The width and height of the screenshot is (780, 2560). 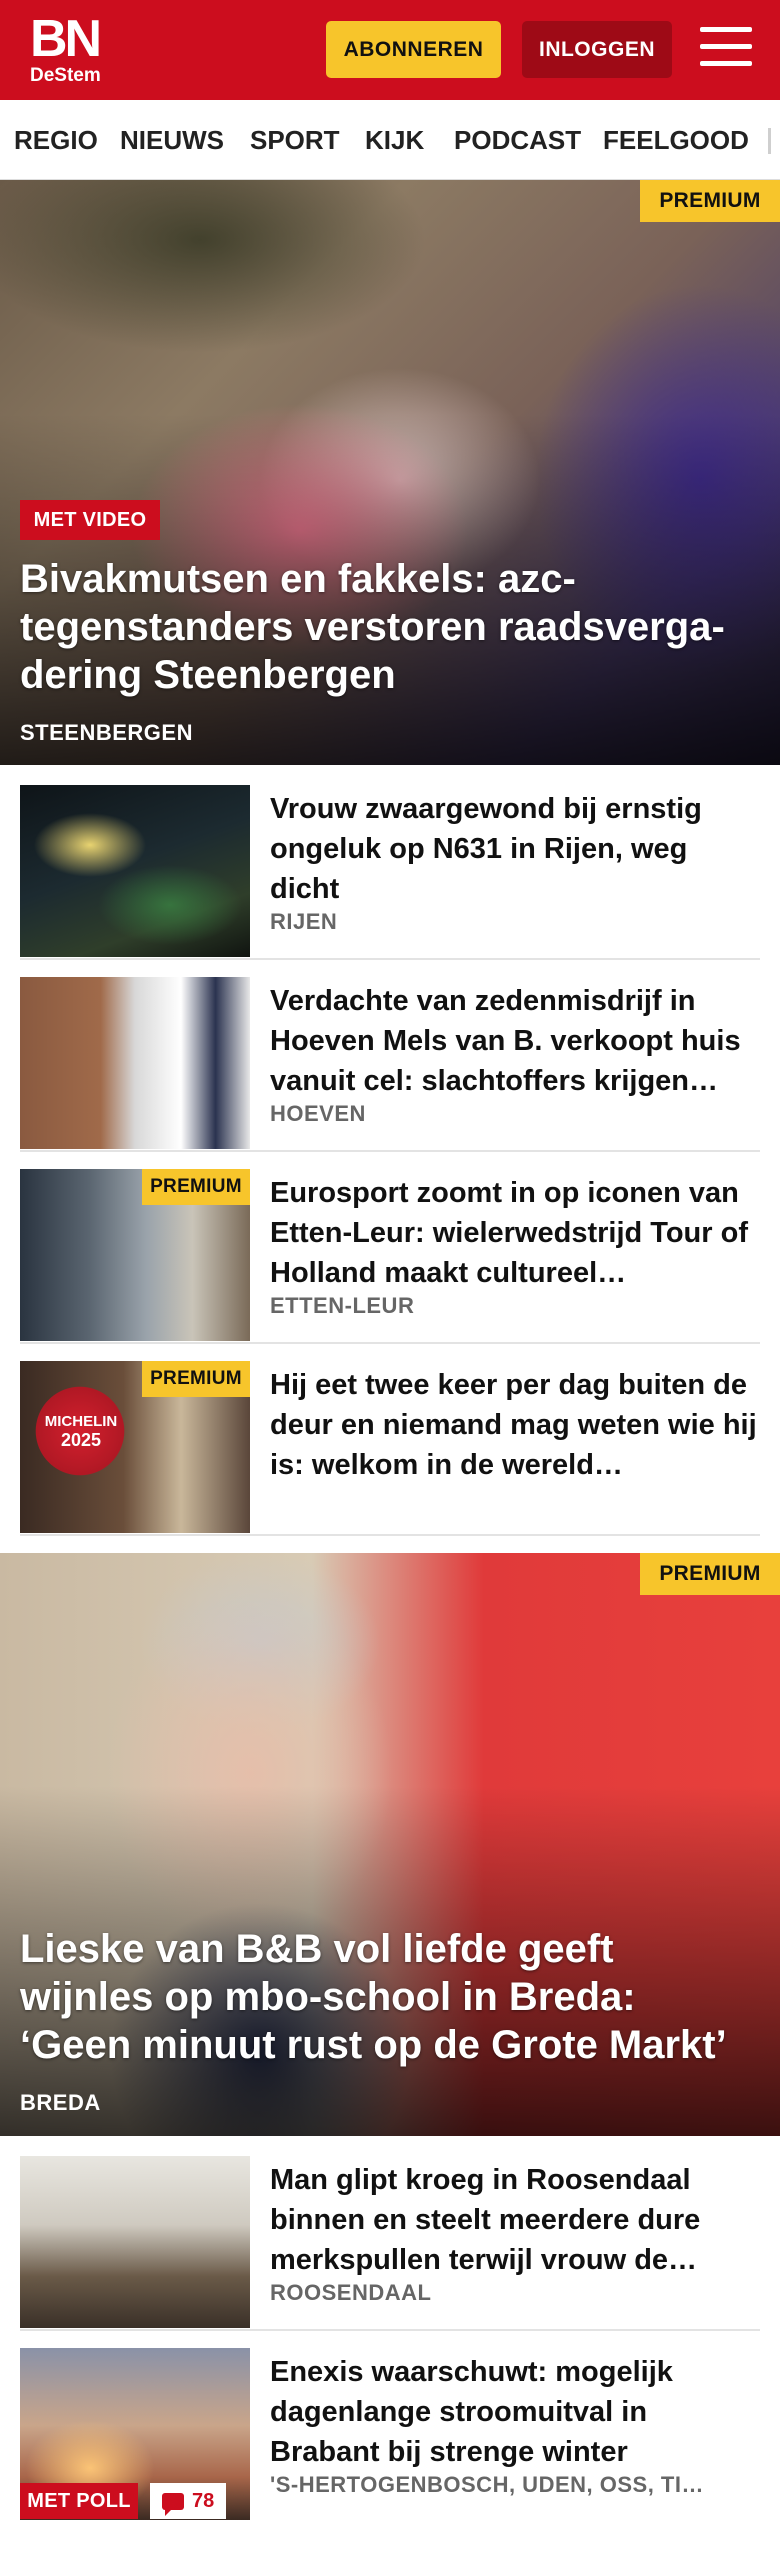 I want to click on nav-item-sport: SPORT, so click(x=295, y=139).